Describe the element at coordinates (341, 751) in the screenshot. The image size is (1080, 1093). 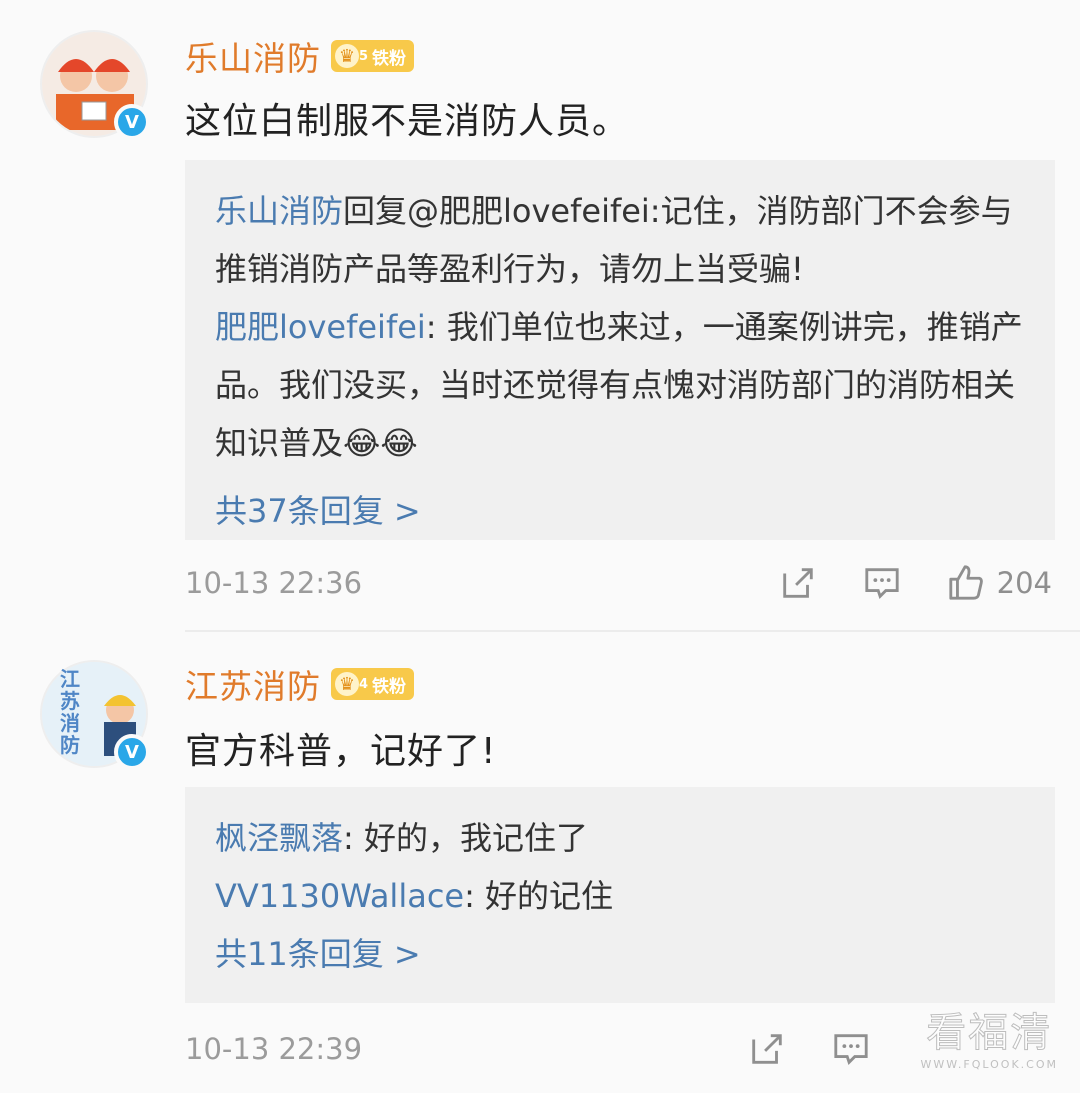
I see `comment-text: 官方科普，记好了!` at that location.